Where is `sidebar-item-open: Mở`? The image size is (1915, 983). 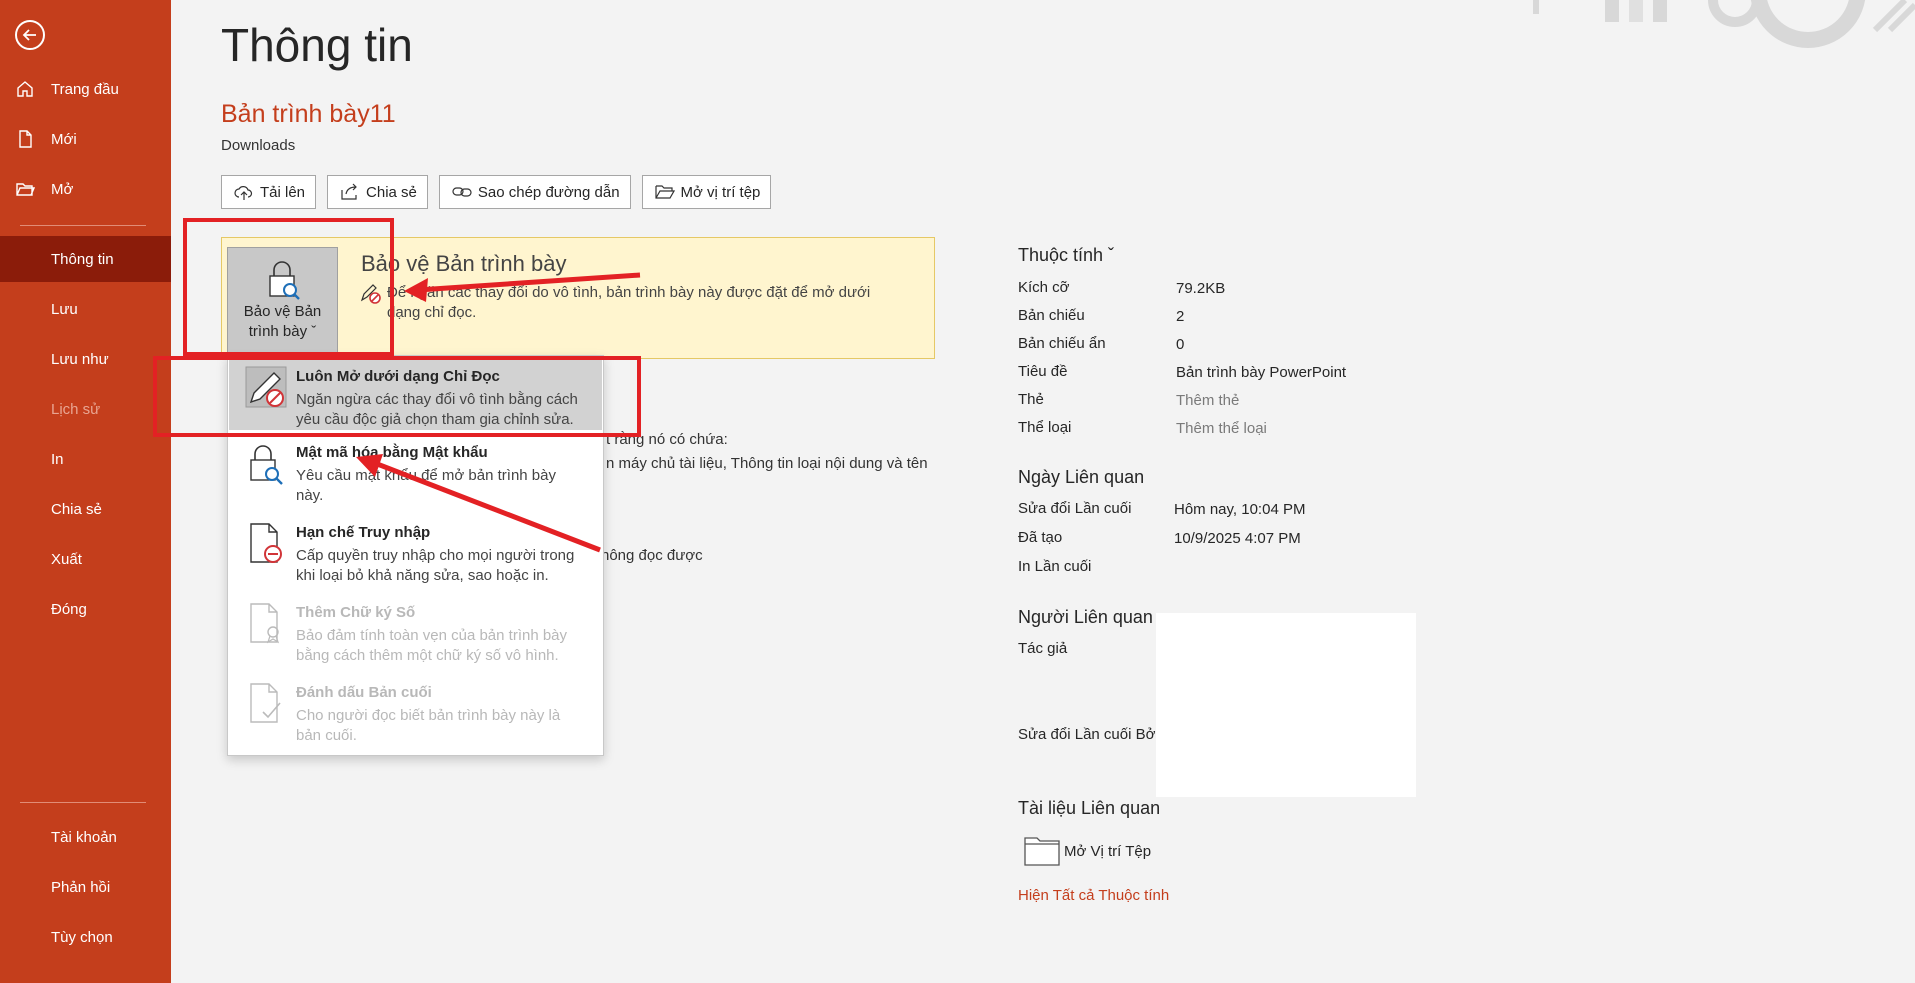
sidebar-item-open: Mở is located at coordinates (85, 189).